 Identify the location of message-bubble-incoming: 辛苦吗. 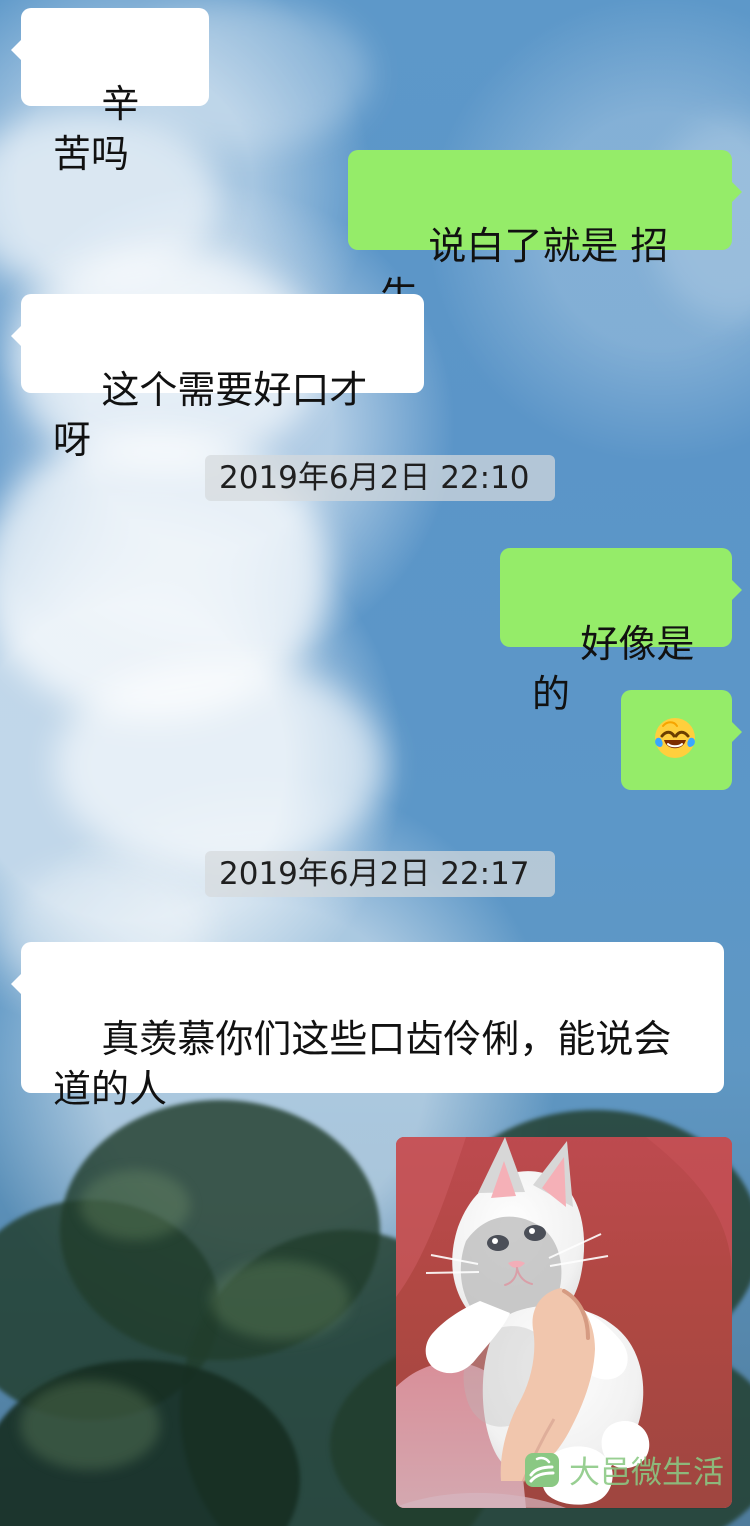
(110, 92).